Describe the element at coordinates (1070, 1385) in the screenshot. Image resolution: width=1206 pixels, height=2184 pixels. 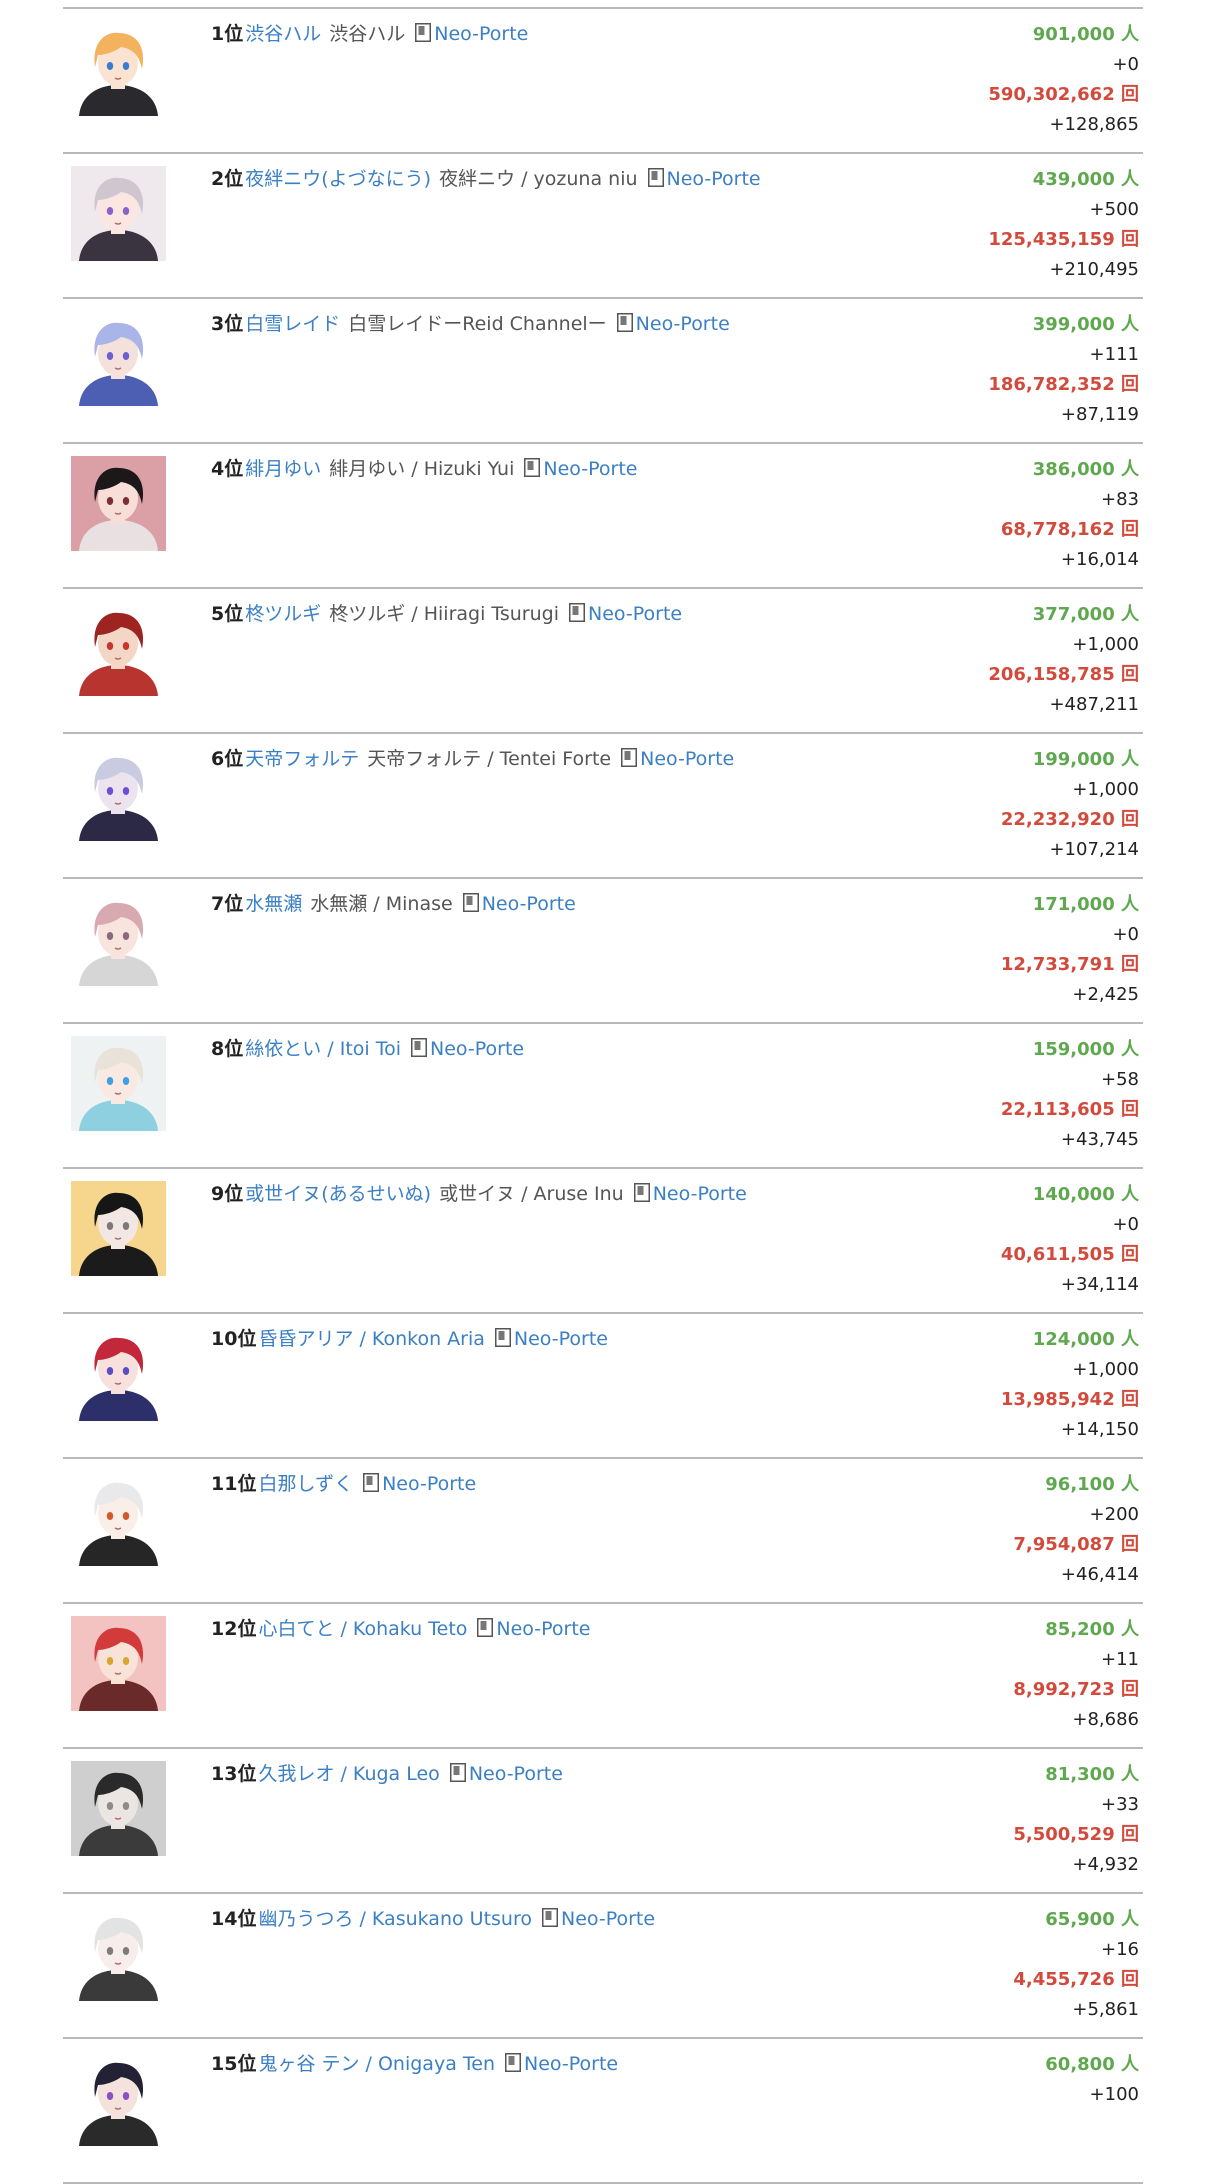
I see `channel-stats: 124,000 人 +1,000 13,985,942 回 +14,150` at that location.